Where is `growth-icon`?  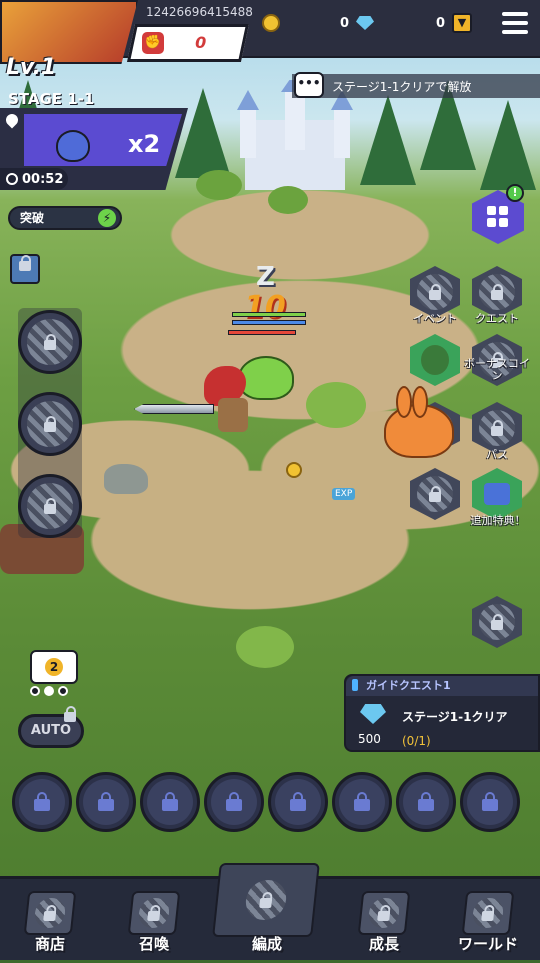 growth-icon is located at coordinates (384, 913).